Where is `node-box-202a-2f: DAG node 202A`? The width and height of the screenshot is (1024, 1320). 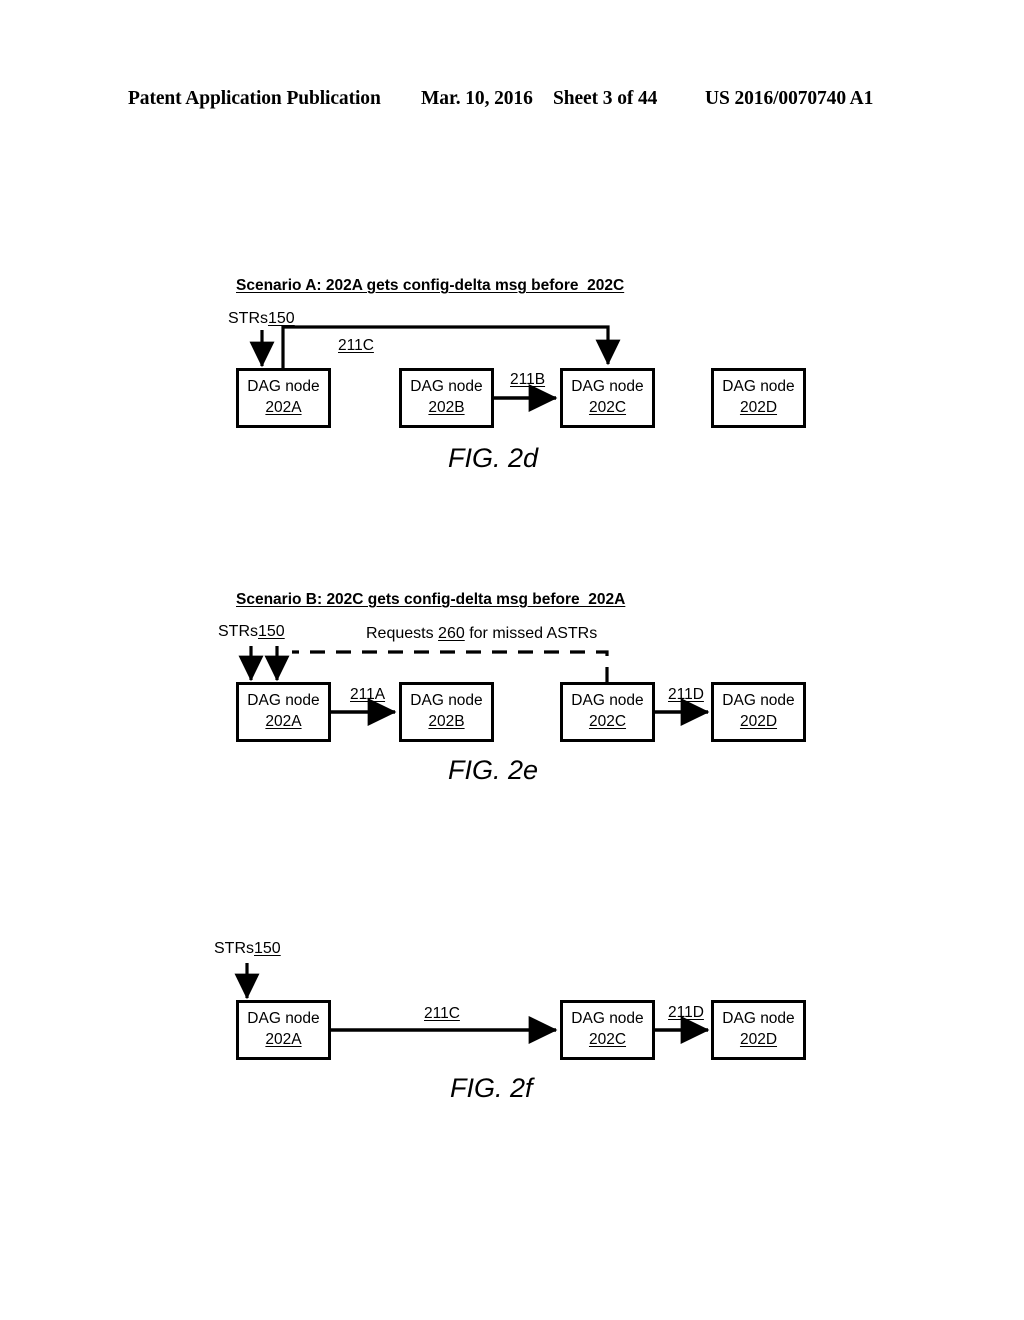 node-box-202a-2f: DAG node 202A is located at coordinates (283, 1030).